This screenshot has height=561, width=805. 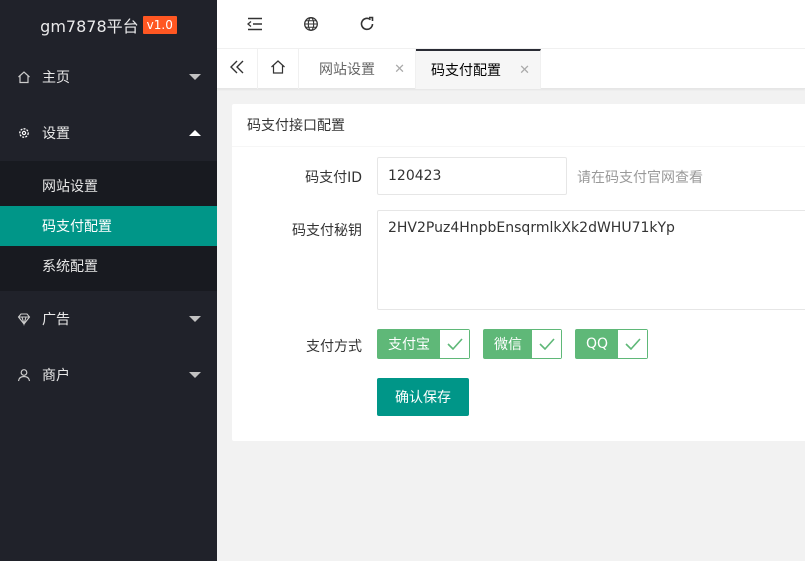 What do you see at coordinates (640, 178) in the screenshot?
I see `codepay-id-hint: 请在码支付官网查看` at bounding box center [640, 178].